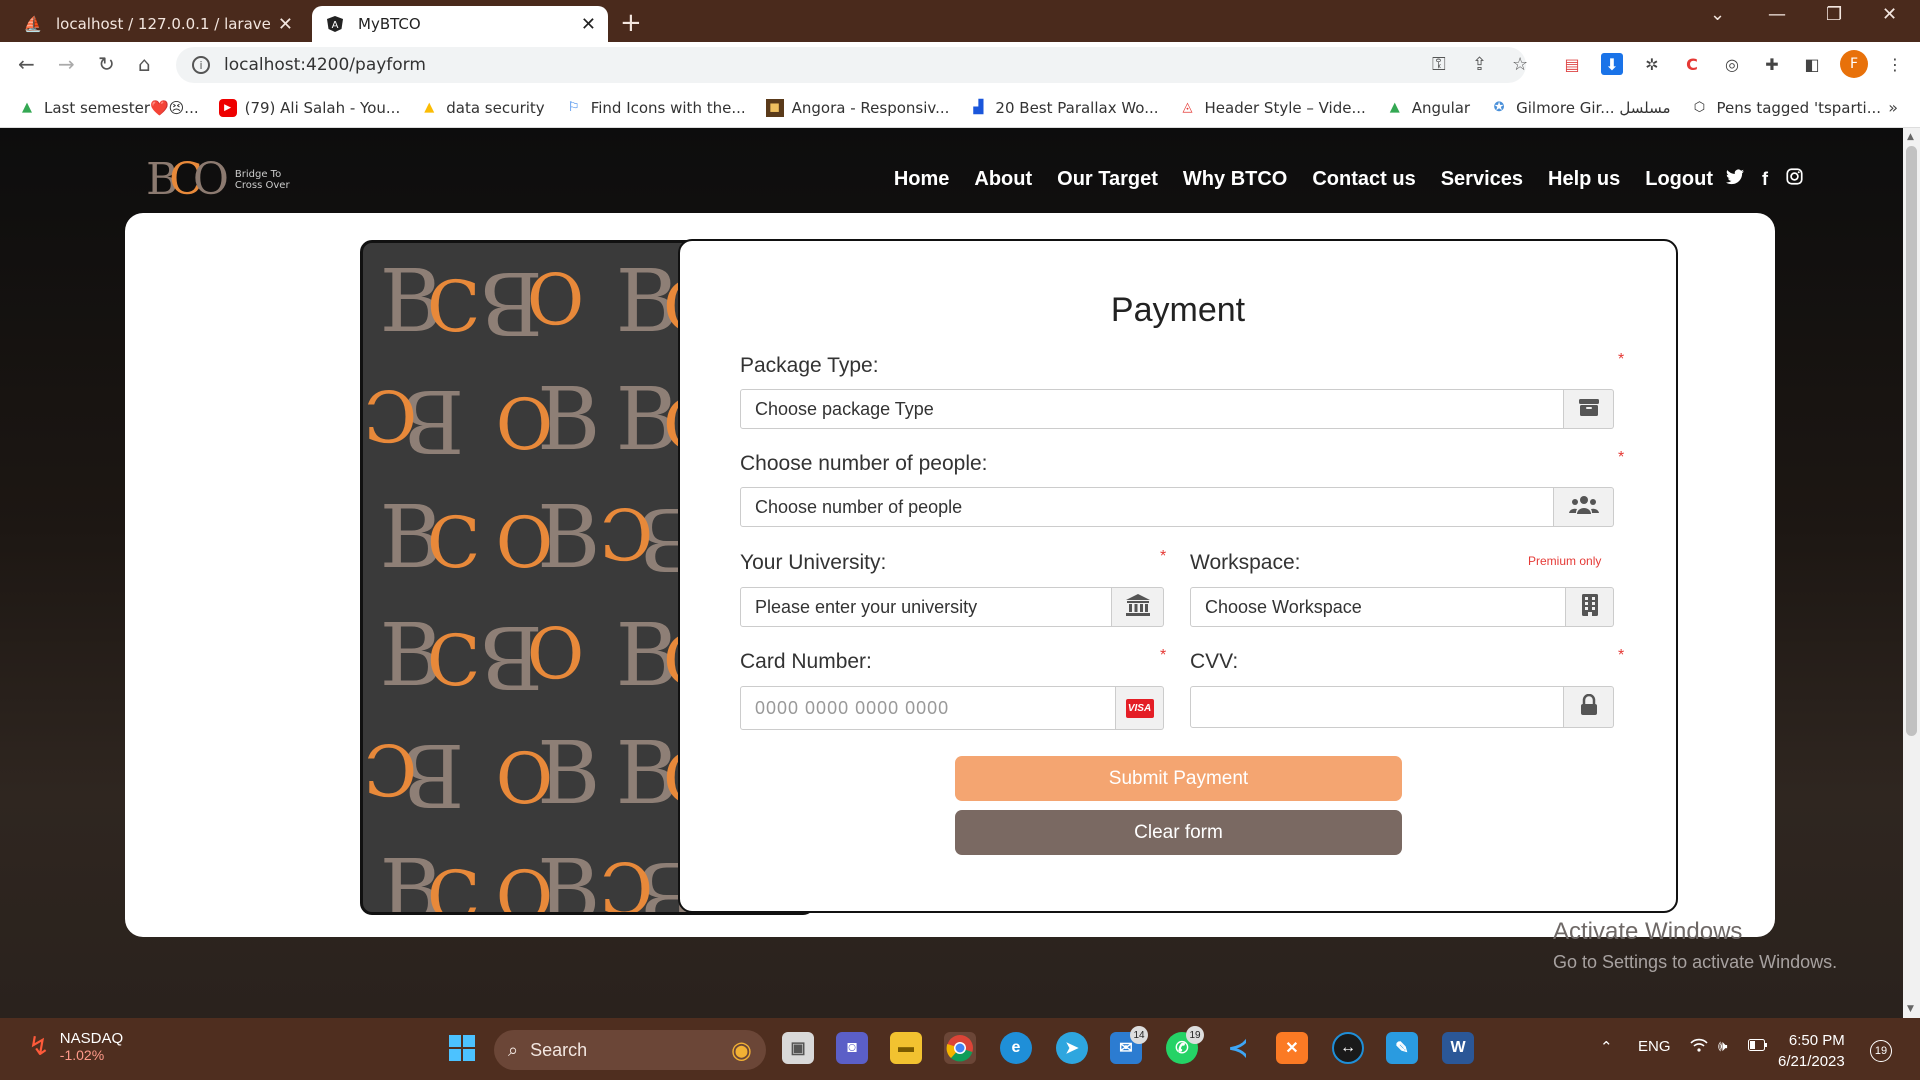 This screenshot has width=1920, height=1080. What do you see at coordinates (928, 708) in the screenshot?
I see `card-number-input: 0000 0000 0000 0000` at bounding box center [928, 708].